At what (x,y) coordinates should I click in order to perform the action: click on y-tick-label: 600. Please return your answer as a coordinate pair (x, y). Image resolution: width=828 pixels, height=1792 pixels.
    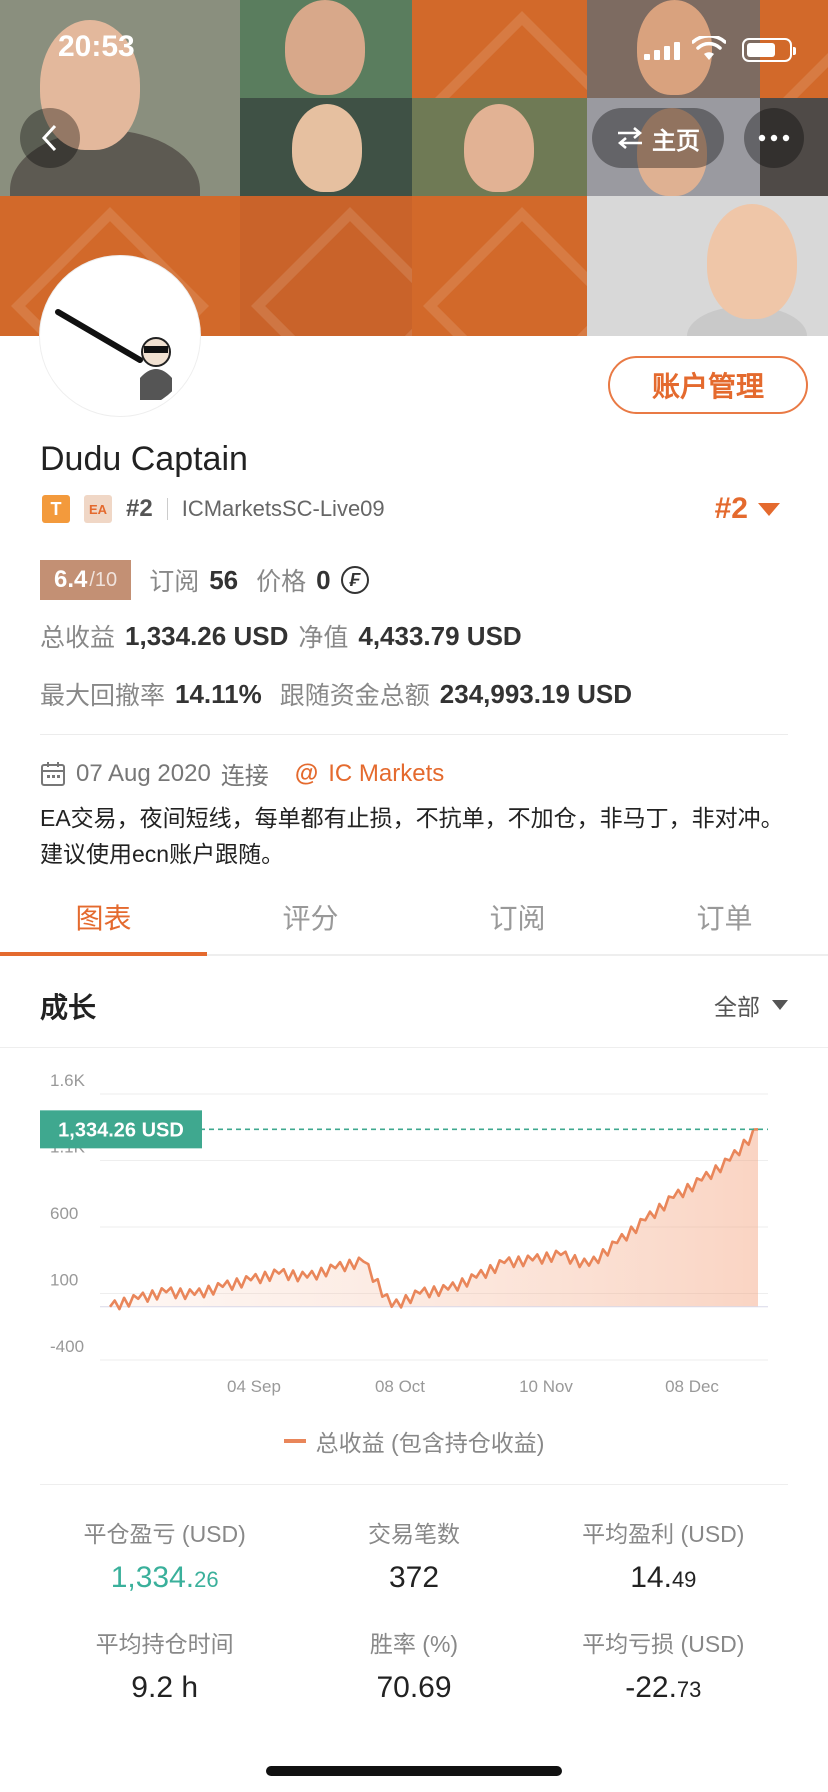
    Looking at the image, I should click on (64, 1213).